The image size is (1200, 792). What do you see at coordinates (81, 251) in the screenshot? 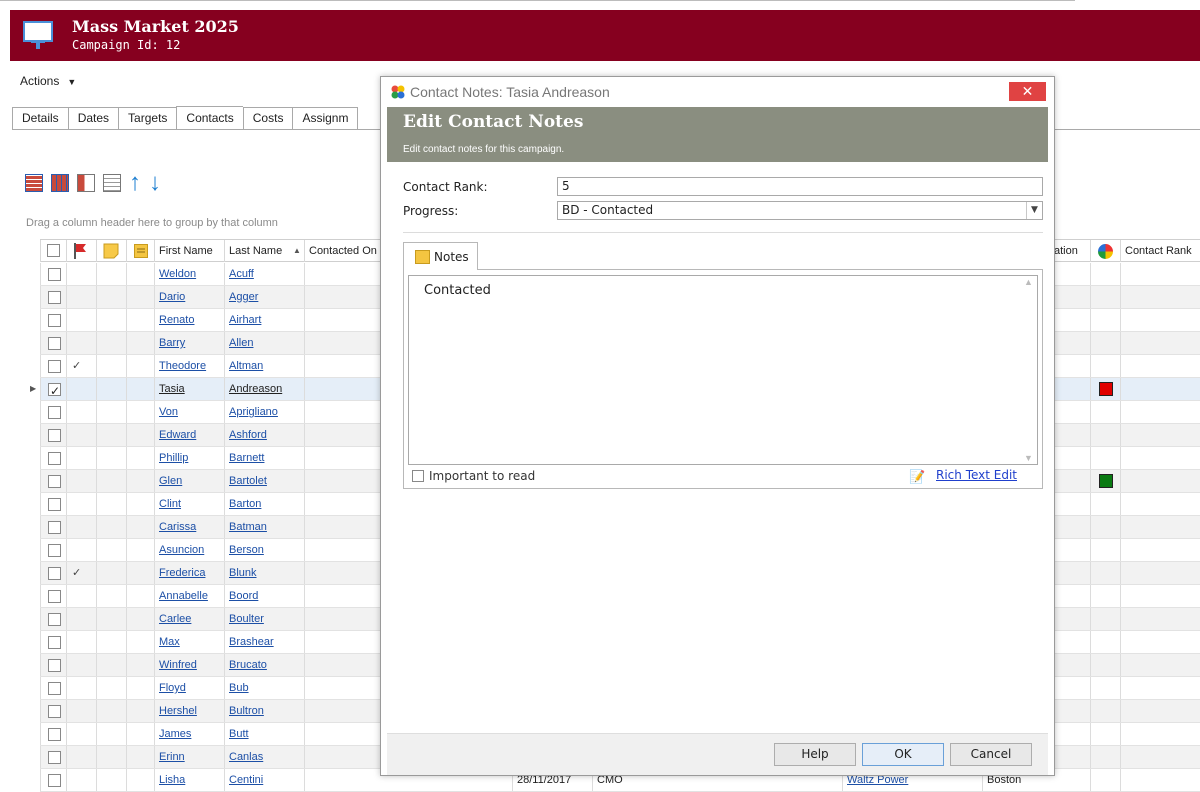
I see `flag-column` at bounding box center [81, 251].